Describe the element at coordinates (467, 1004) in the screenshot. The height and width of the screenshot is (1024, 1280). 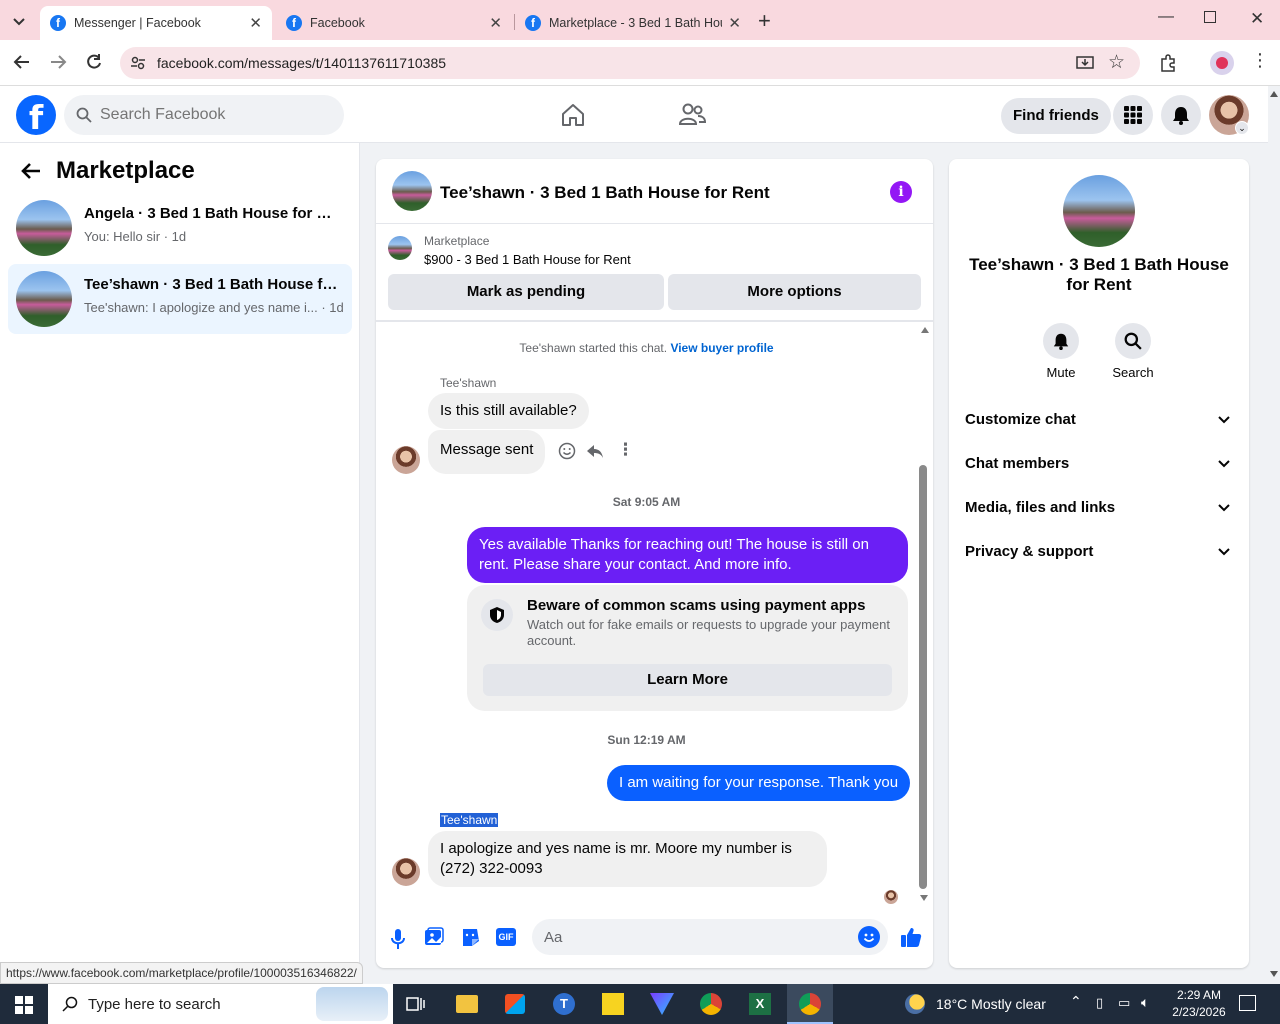
I see `file-explorer-icon` at that location.